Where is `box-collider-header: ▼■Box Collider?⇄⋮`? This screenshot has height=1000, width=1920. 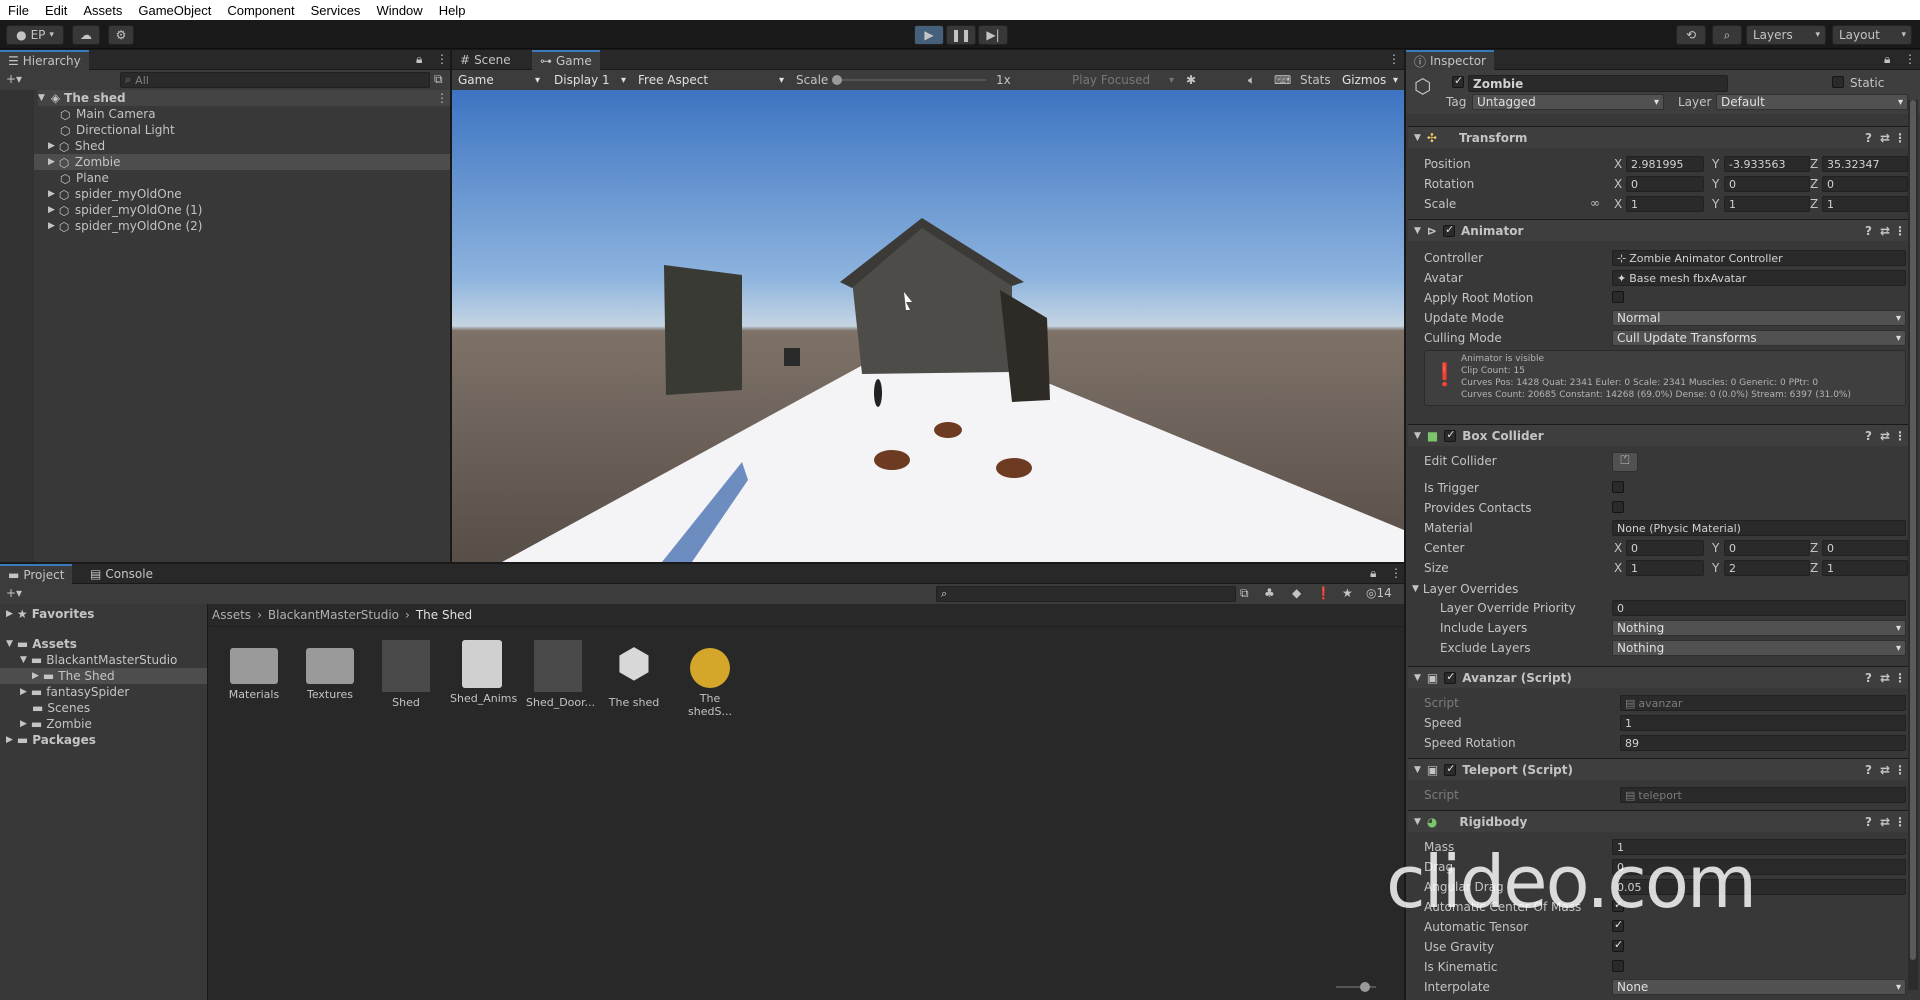 box-collider-header: ▼■Box Collider?⇄⋮ is located at coordinates (1660, 435).